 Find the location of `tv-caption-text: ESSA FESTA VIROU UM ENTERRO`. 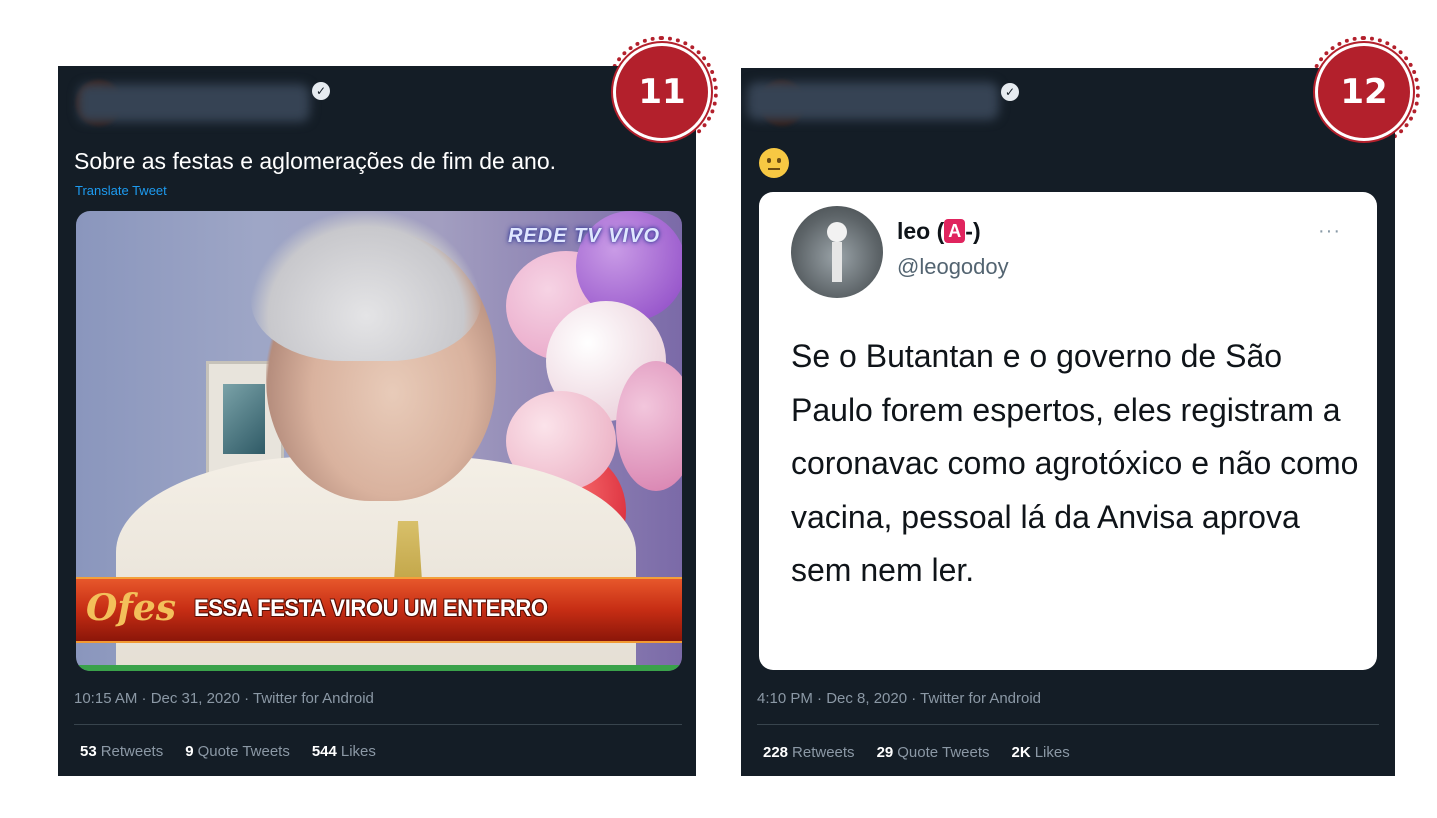

tv-caption-text: ESSA FESTA VIROU UM ENTERRO is located at coordinates (371, 608).